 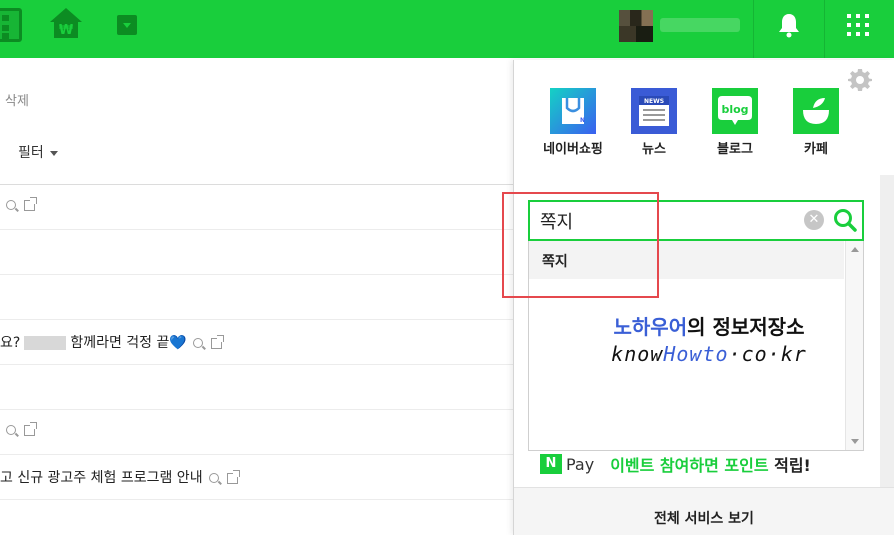 I want to click on highlight-box, so click(x=580, y=245).